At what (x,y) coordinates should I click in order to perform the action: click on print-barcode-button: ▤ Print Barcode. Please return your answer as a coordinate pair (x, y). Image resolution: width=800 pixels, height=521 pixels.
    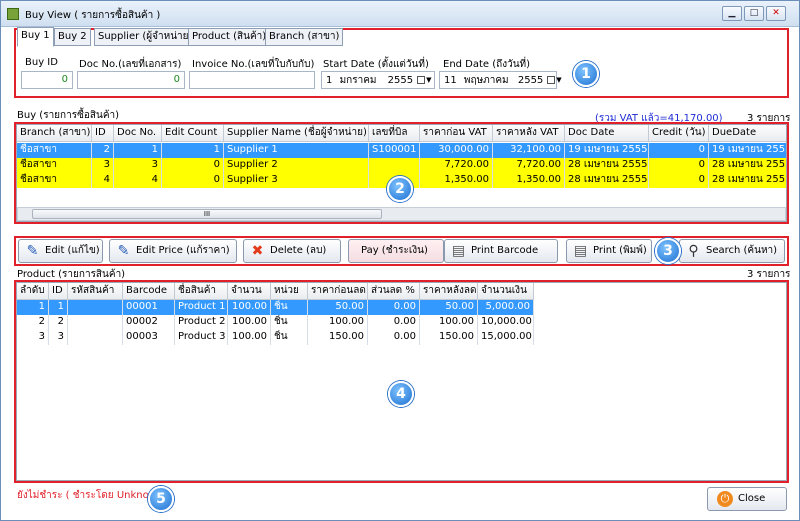
    Looking at the image, I should click on (501, 251).